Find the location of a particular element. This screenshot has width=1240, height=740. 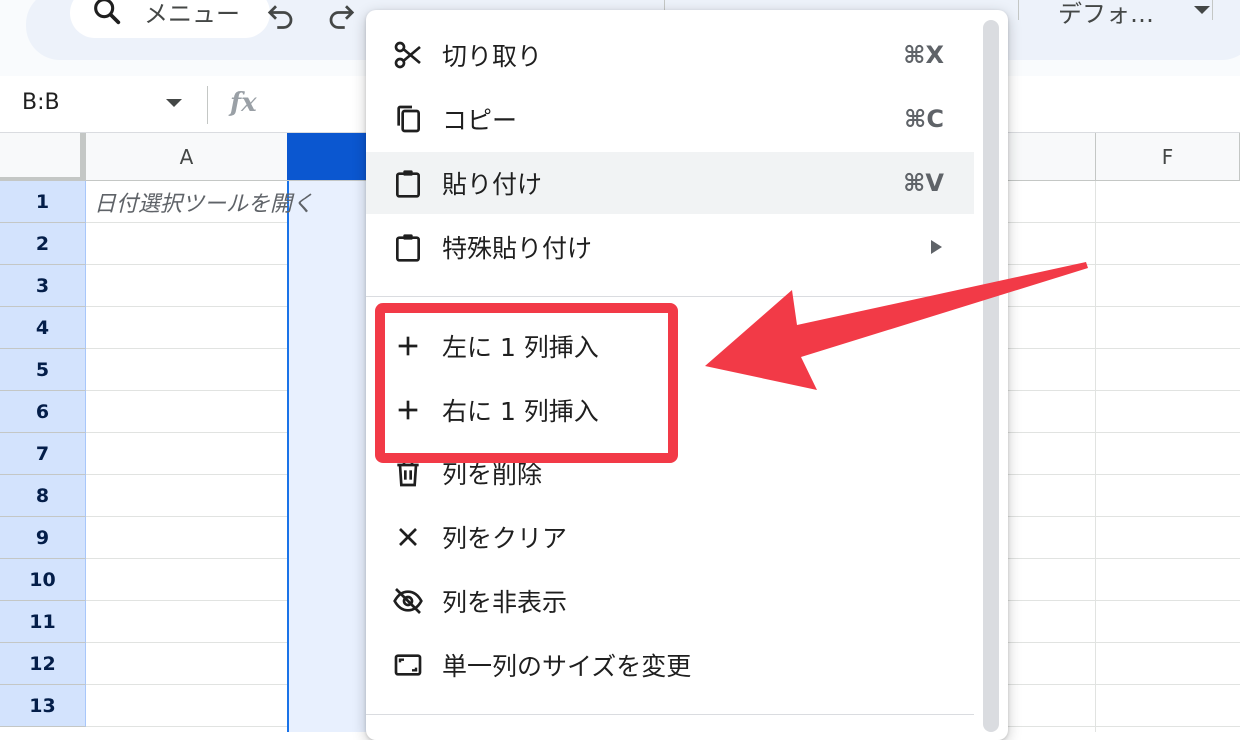

annotation-arrow-icon is located at coordinates (896, 326).